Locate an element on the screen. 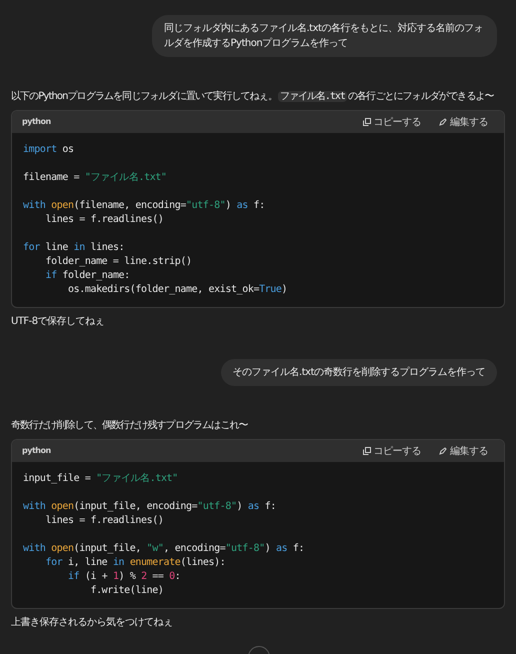 The image size is (516, 654). code-line: import os is located at coordinates (48, 150).